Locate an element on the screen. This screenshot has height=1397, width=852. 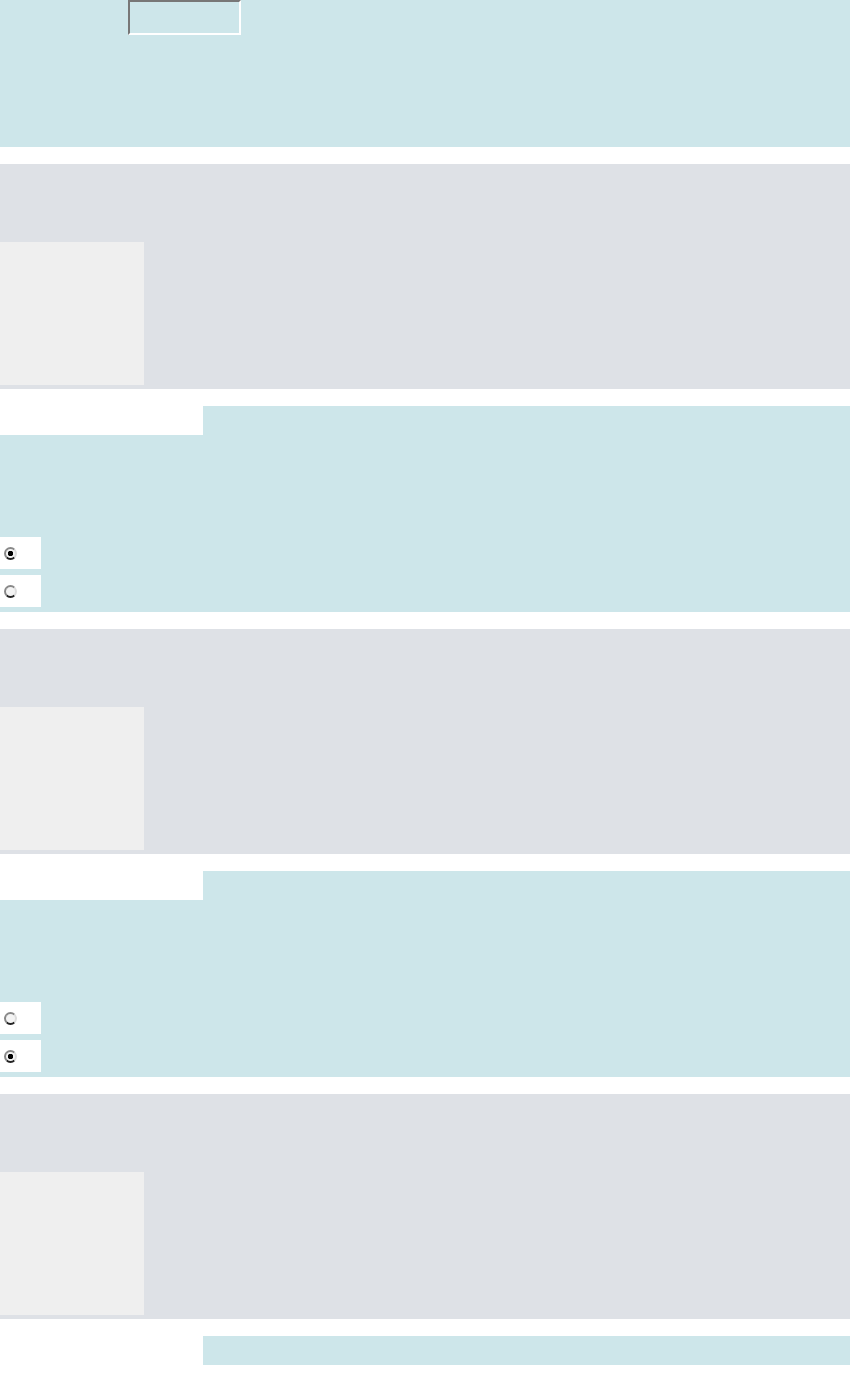
text-field is located at coordinates (184, 17).